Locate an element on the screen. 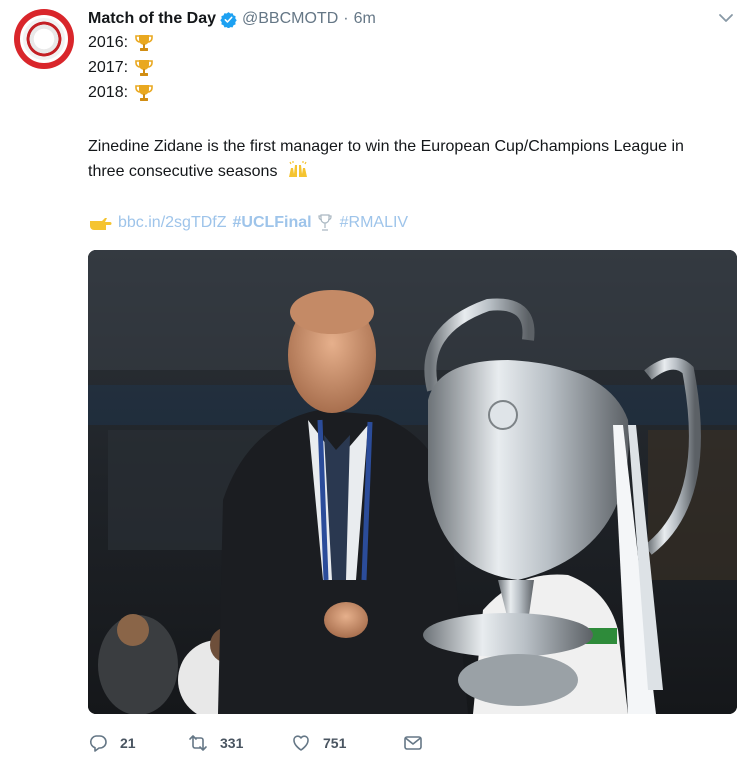 This screenshot has width=750, height=764. author-handle: @BBCMOTD is located at coordinates (290, 19).